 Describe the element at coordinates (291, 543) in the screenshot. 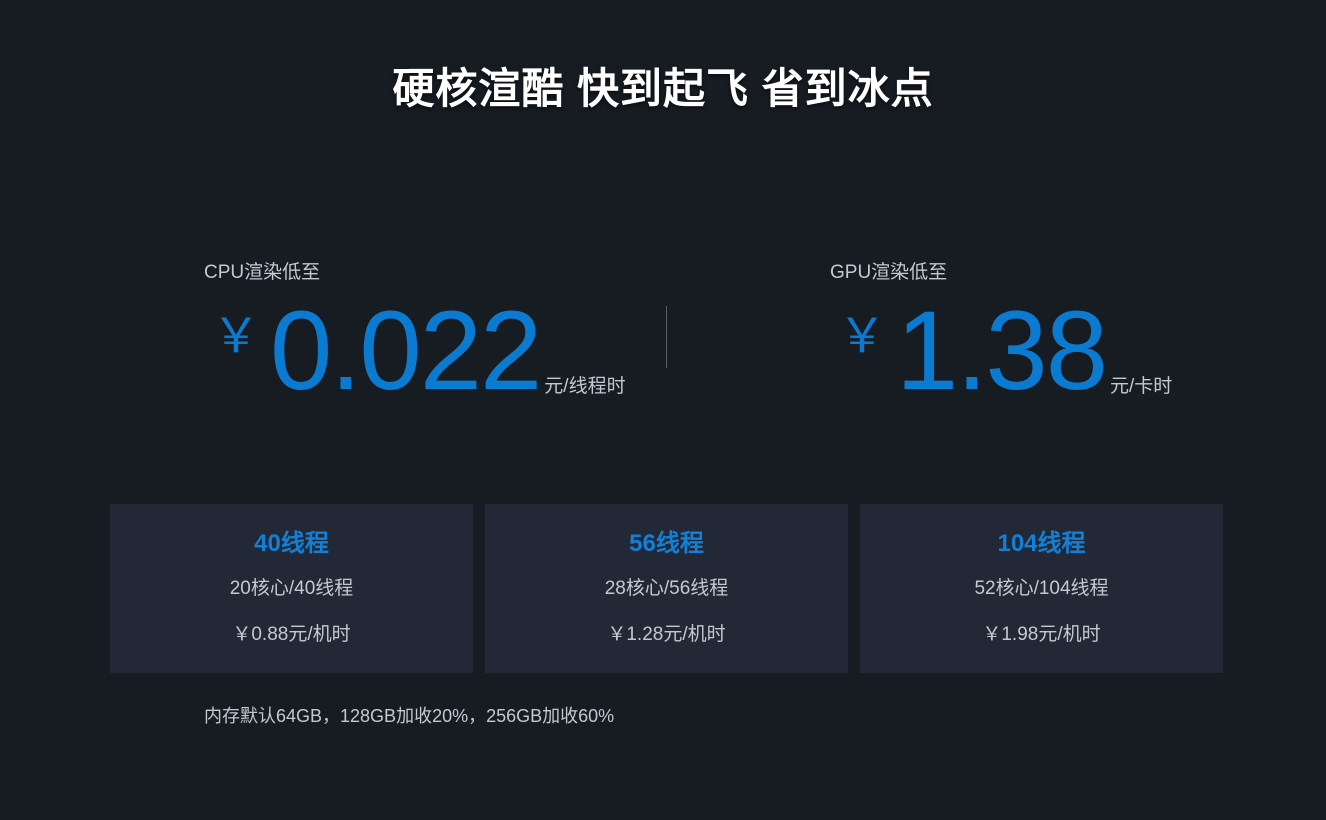

I see `plan-title: 40线程` at that location.